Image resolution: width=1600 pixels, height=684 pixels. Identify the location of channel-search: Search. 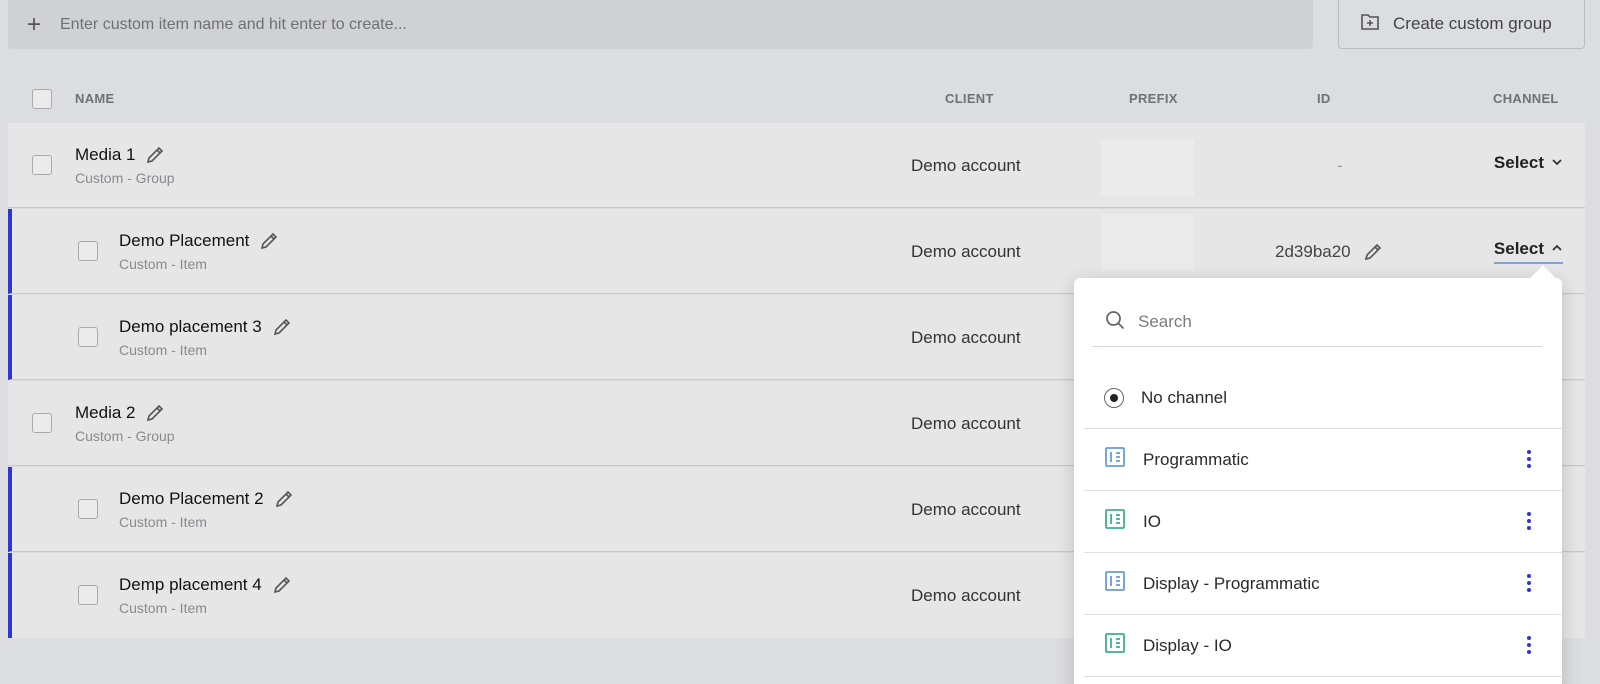
(1317, 322).